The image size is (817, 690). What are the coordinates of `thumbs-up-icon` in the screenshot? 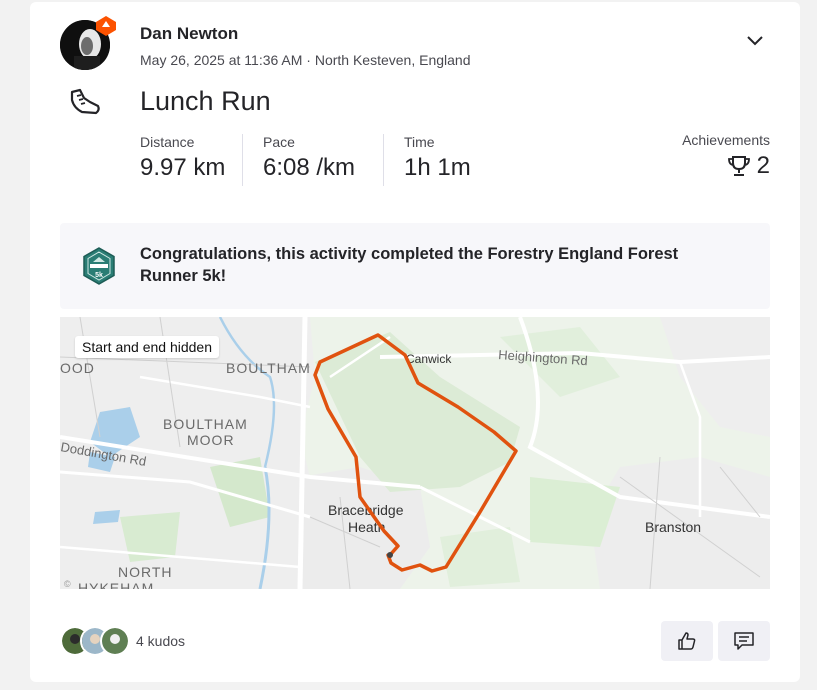 It's located at (687, 641).